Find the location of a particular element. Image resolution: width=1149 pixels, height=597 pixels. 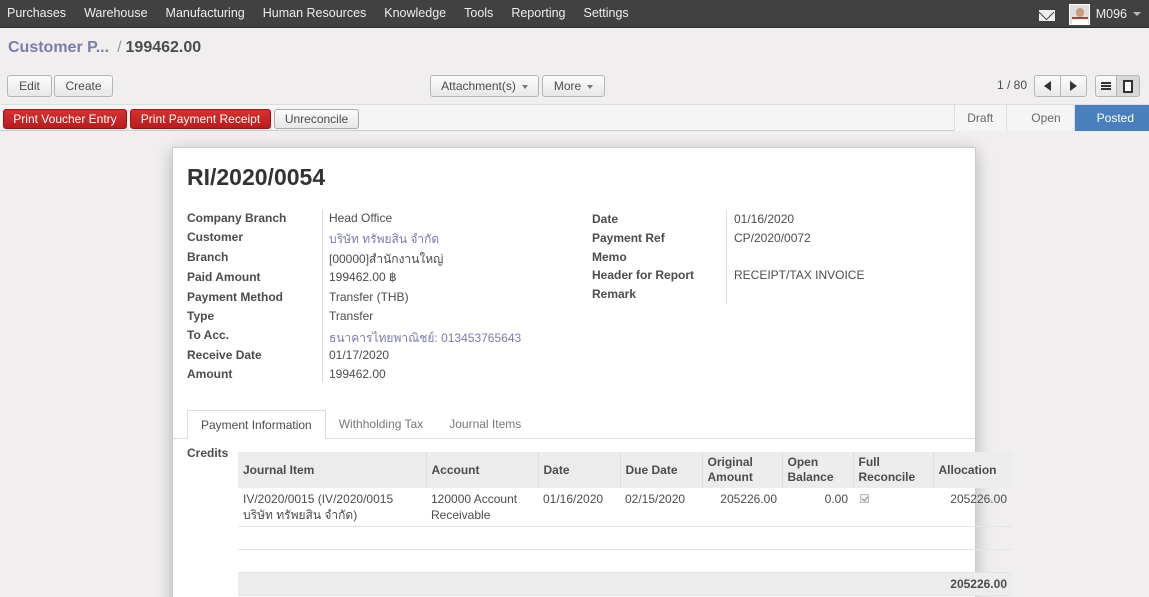

label-to-account: To Acc. is located at coordinates (208, 335).